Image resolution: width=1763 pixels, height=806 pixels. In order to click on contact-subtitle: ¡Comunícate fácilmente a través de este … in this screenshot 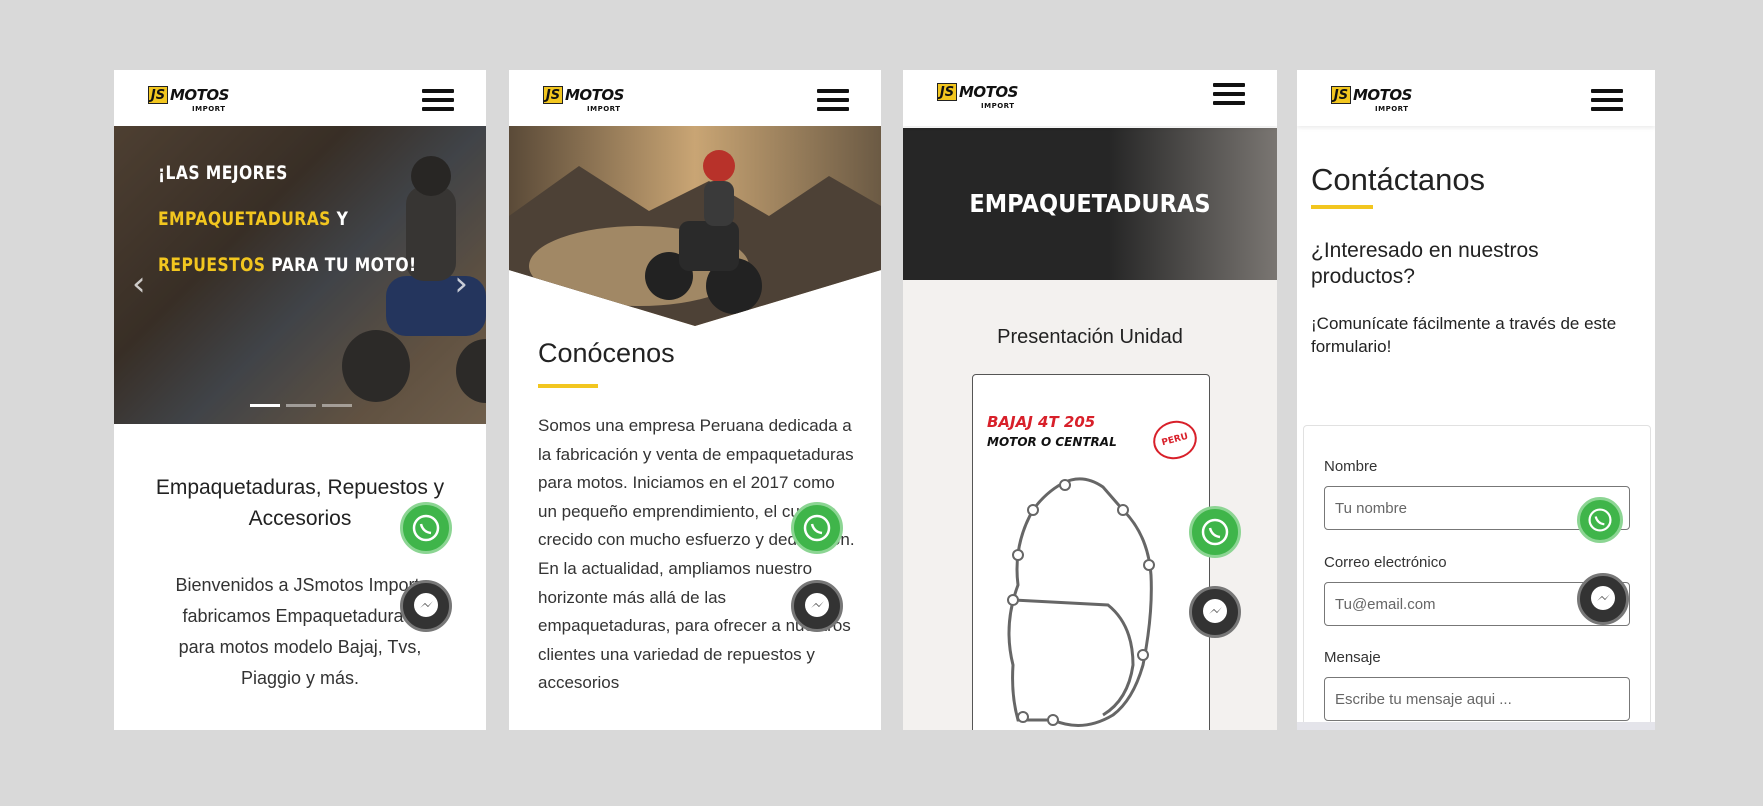, I will do `click(1464, 335)`.